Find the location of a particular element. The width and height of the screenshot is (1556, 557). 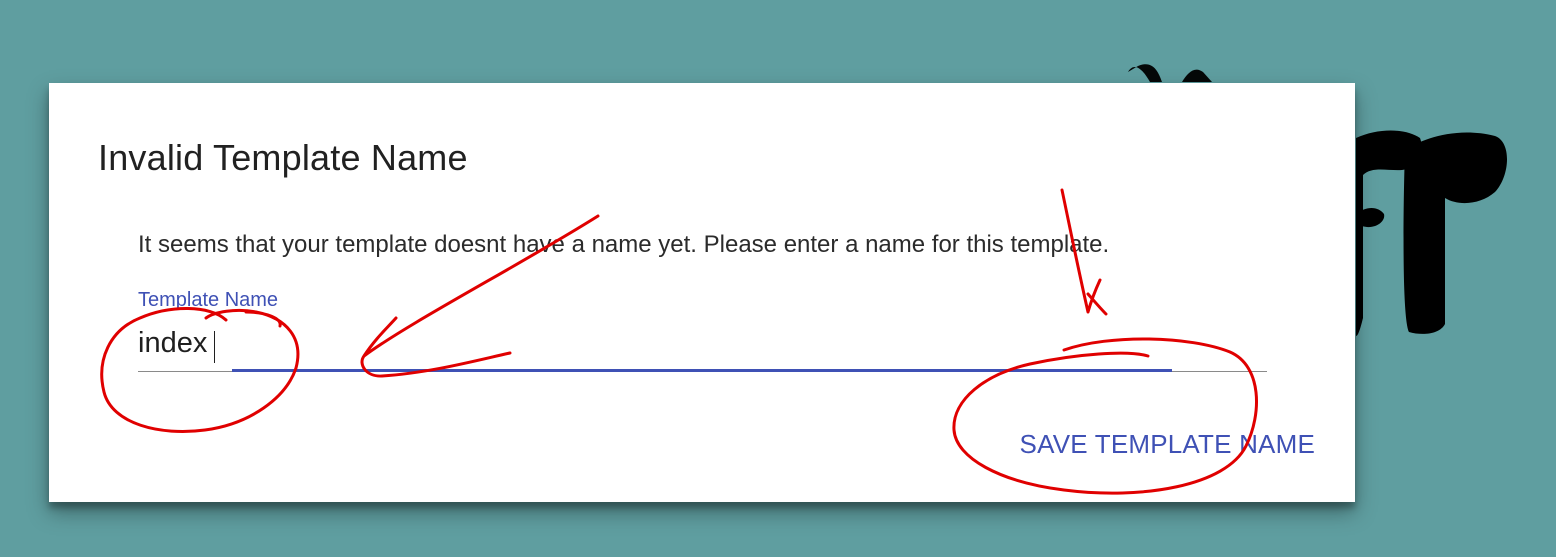

input-focus-underline is located at coordinates (702, 370).